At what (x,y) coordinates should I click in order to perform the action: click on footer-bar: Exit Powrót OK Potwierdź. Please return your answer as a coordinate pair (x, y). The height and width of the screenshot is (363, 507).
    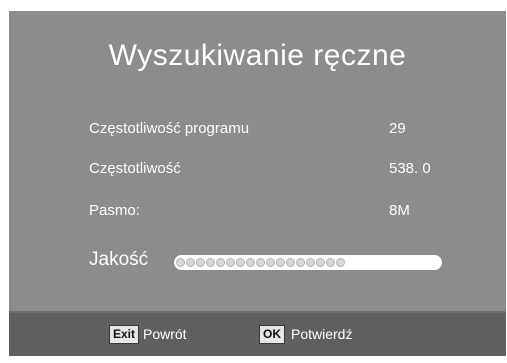
    Looking at the image, I should click on (257, 334).